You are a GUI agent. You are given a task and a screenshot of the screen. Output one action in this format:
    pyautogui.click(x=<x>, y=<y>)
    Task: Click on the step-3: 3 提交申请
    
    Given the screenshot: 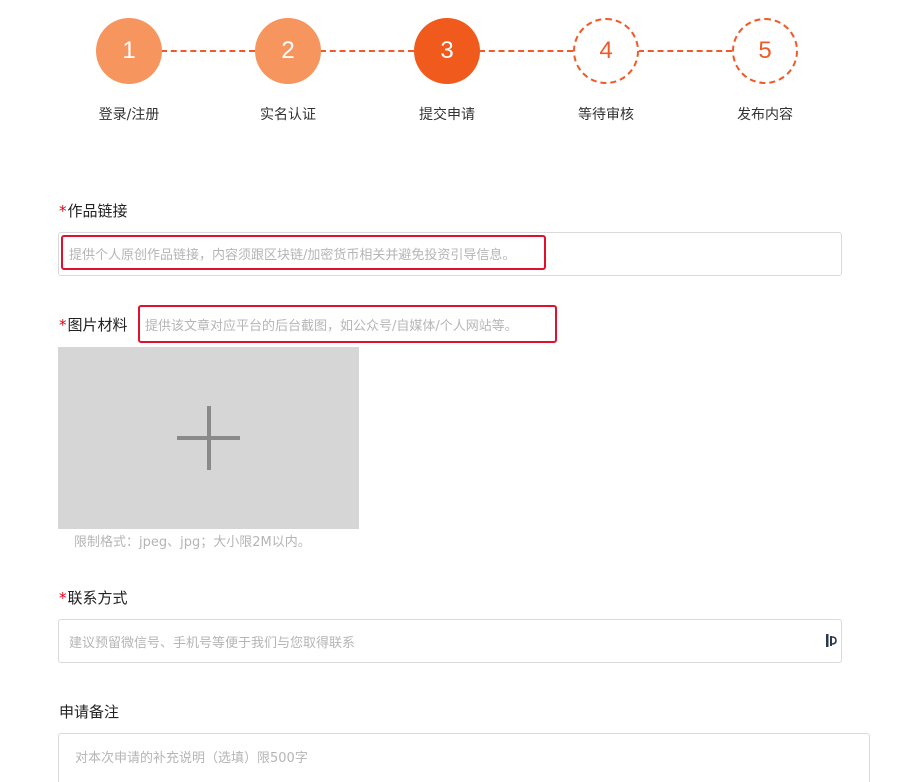 What is the action you would take?
    pyautogui.click(x=447, y=70)
    